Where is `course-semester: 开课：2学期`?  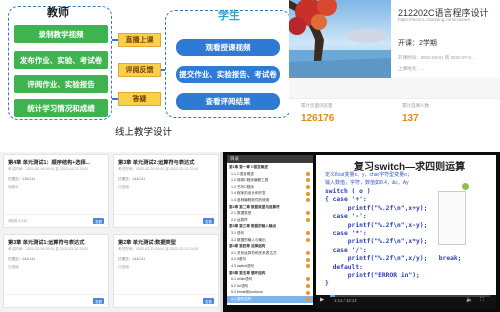
course-semester: 开课：2学期 is located at coordinates (417, 43).